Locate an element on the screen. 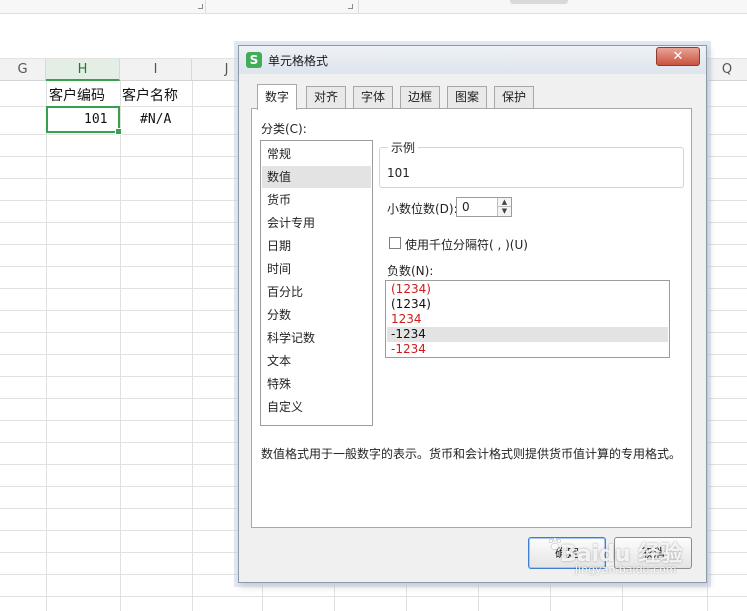 The width and height of the screenshot is (747, 611). cell-h-value: 101 is located at coordinates (95, 119).